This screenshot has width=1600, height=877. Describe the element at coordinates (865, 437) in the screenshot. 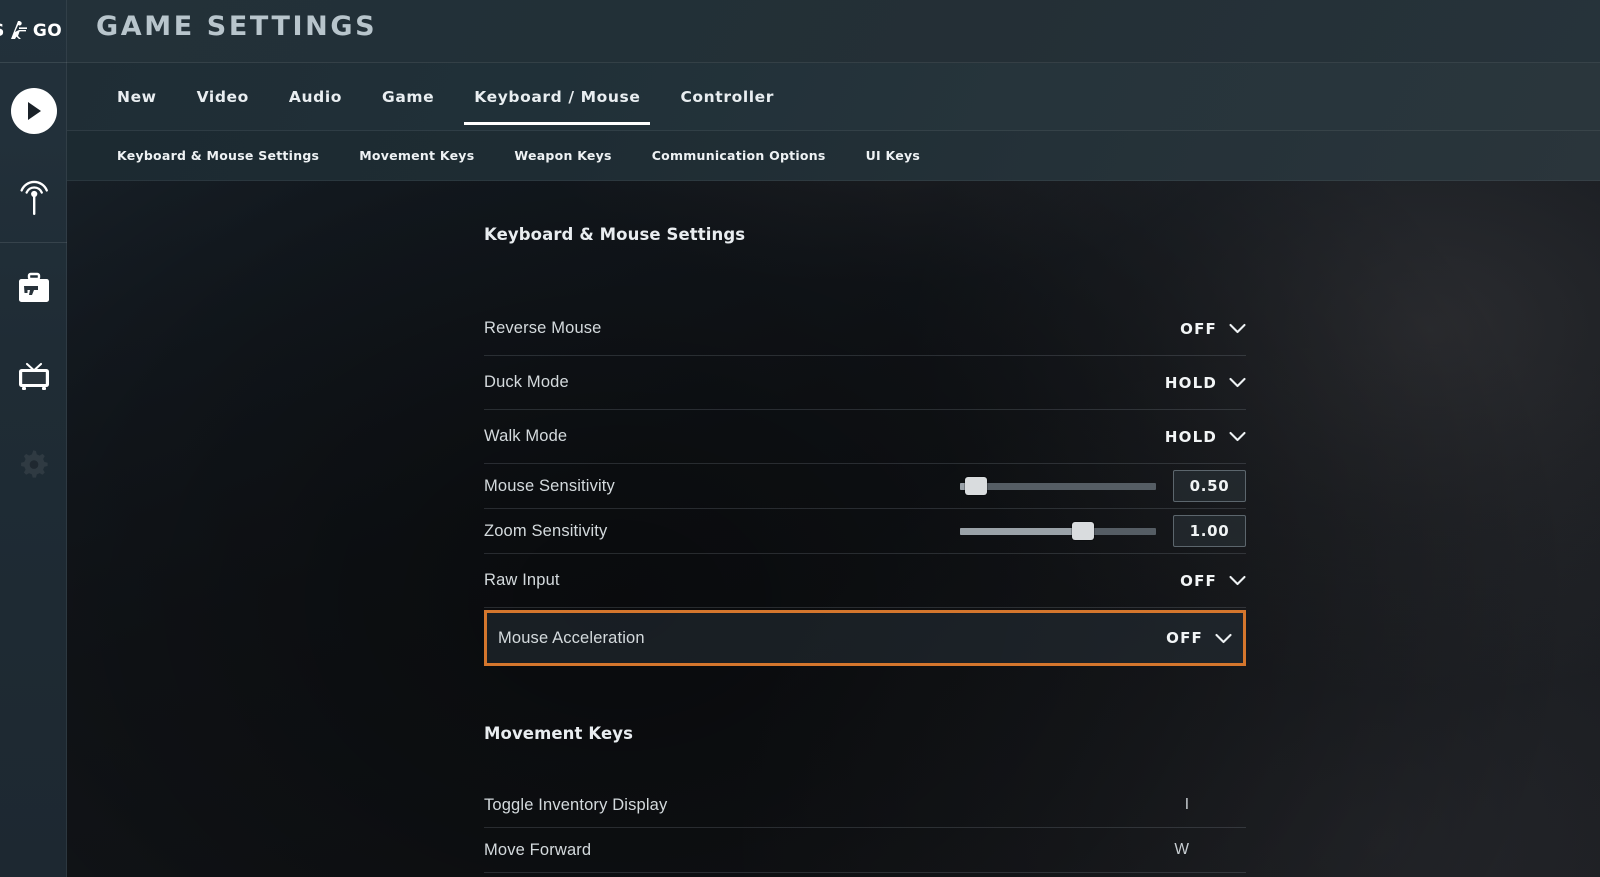

I see `setting-row-walk-mode: Walk Mode HOLD` at that location.